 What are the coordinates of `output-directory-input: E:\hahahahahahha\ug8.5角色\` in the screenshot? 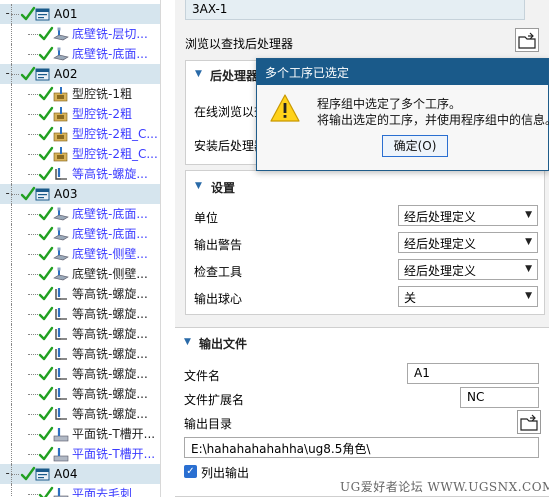 It's located at (361, 447).